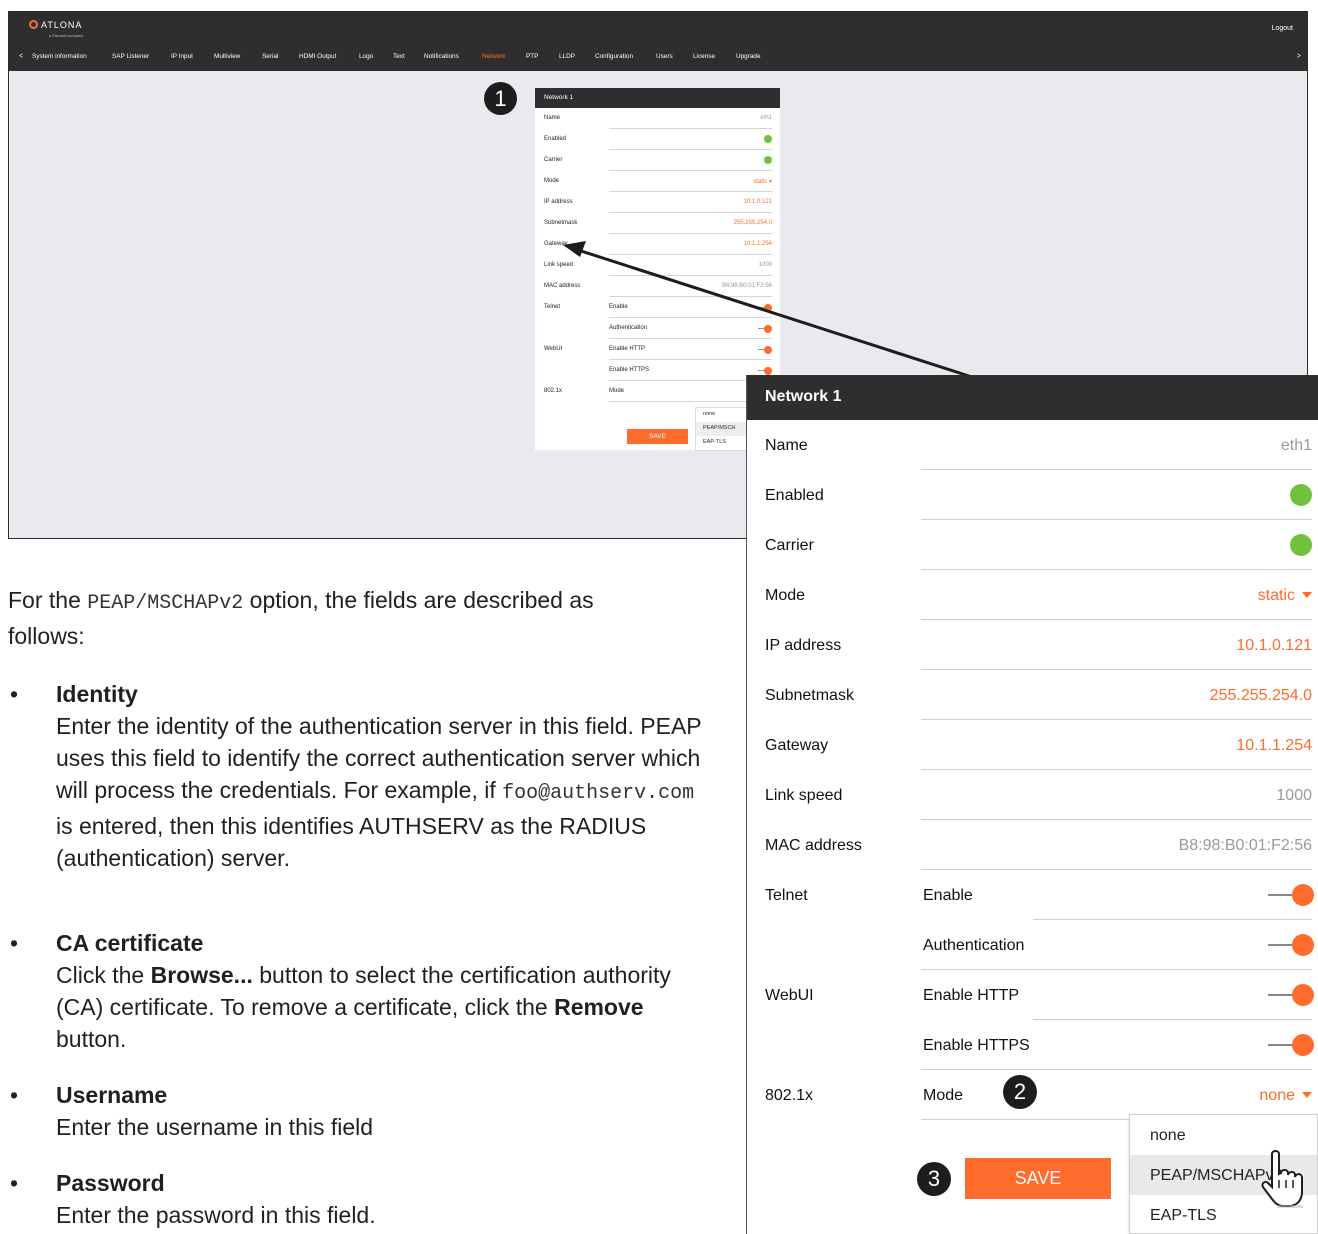 This screenshot has width=1318, height=1234. I want to click on row-mac-address: MAC address B8:98:B0:01:F2:56, so click(1032, 845).